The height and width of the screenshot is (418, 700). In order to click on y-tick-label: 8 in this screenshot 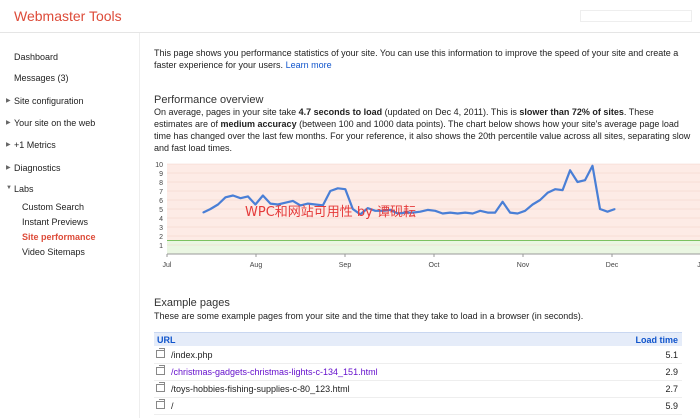, I will do `click(161, 183)`.